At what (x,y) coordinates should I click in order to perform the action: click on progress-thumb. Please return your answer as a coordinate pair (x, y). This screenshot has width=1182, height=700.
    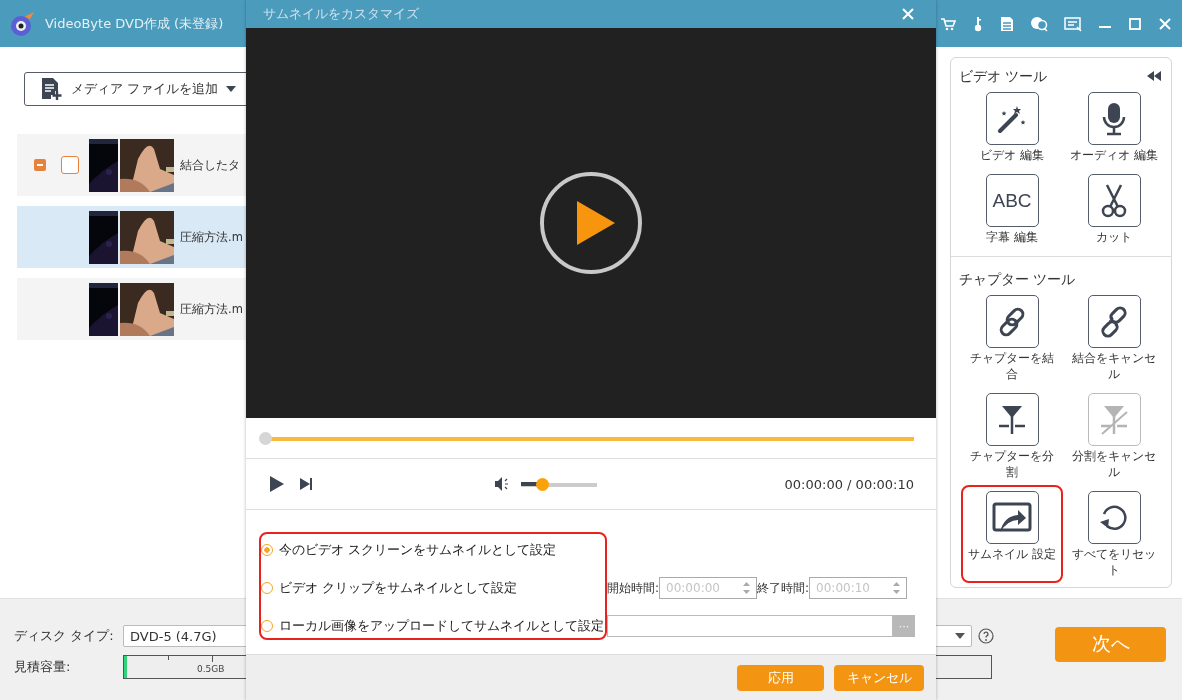
    Looking at the image, I should click on (265, 438).